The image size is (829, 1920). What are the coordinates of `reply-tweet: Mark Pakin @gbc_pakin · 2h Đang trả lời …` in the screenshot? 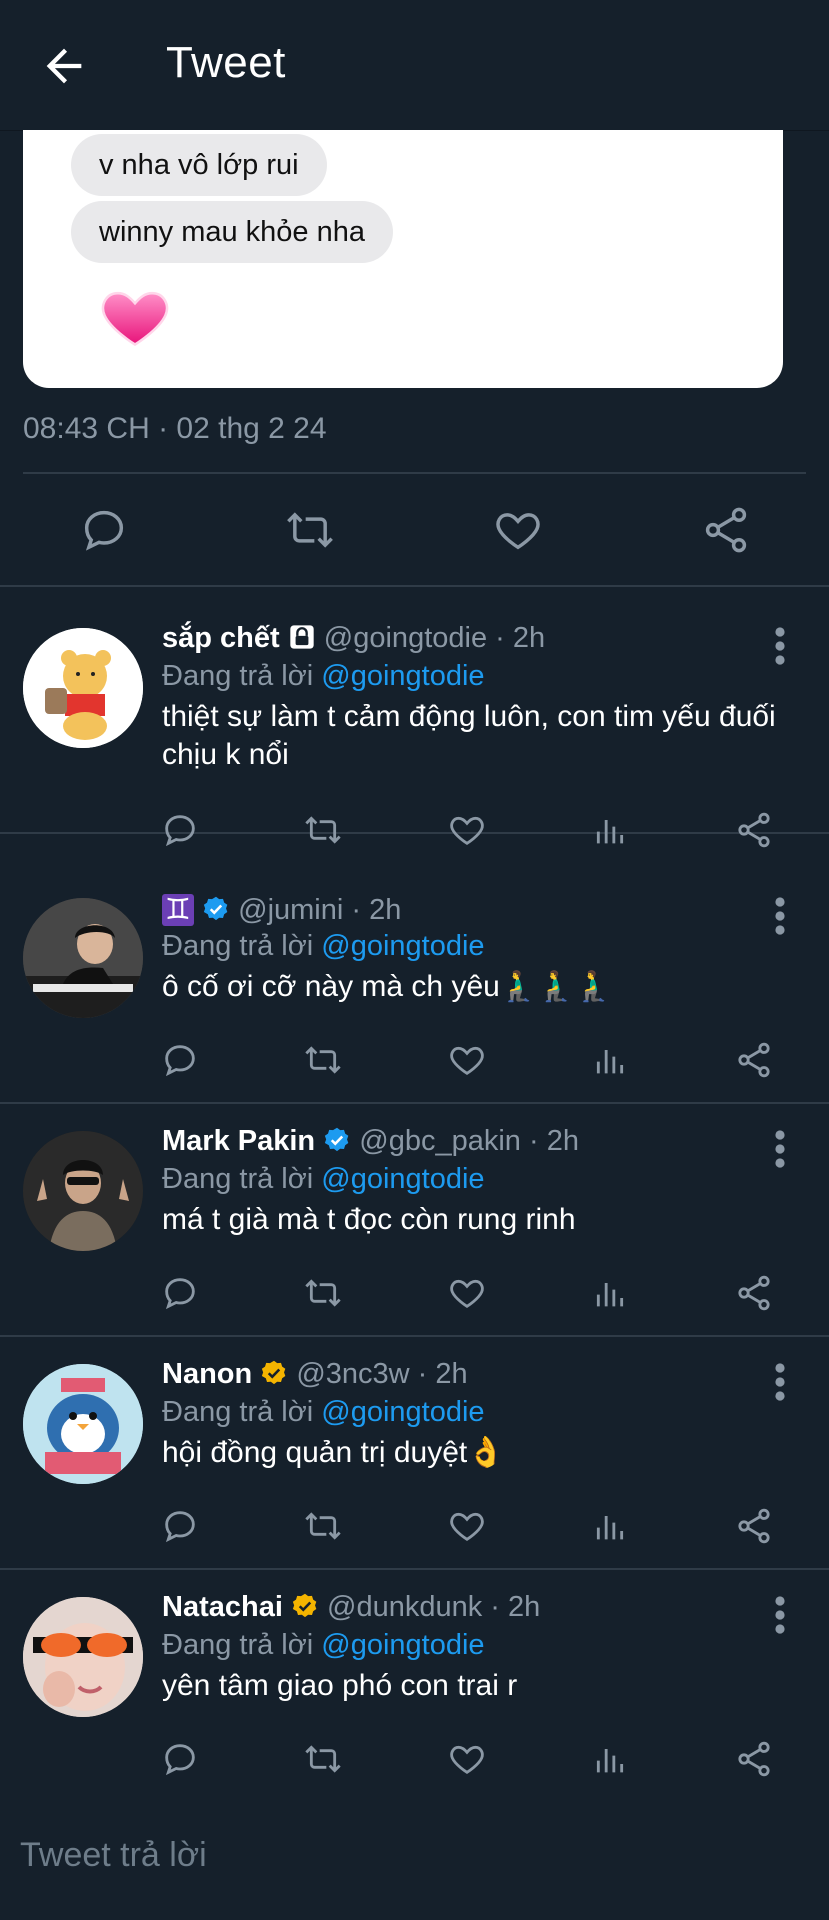 It's located at (414, 1220).